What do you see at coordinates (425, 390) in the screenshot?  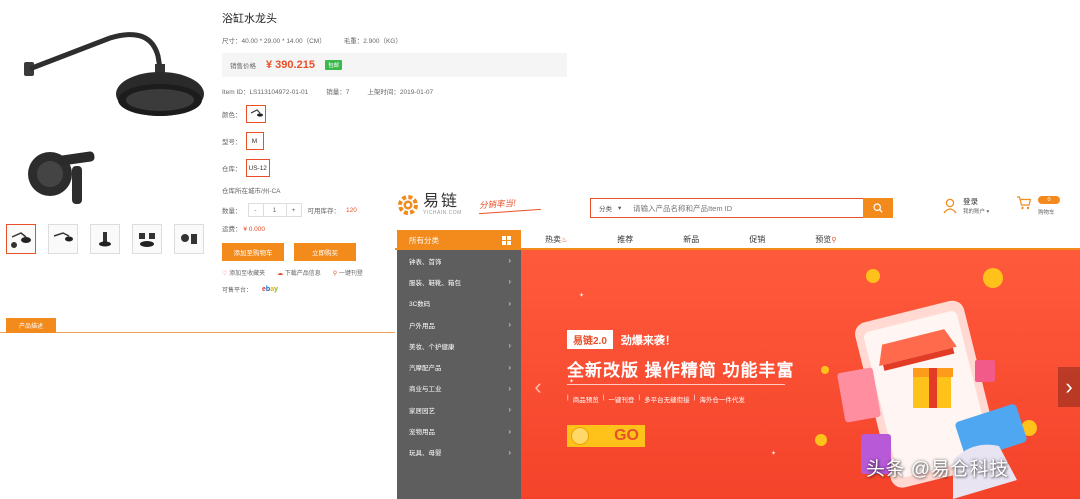 I see `category-label: 商业与工业` at bounding box center [425, 390].